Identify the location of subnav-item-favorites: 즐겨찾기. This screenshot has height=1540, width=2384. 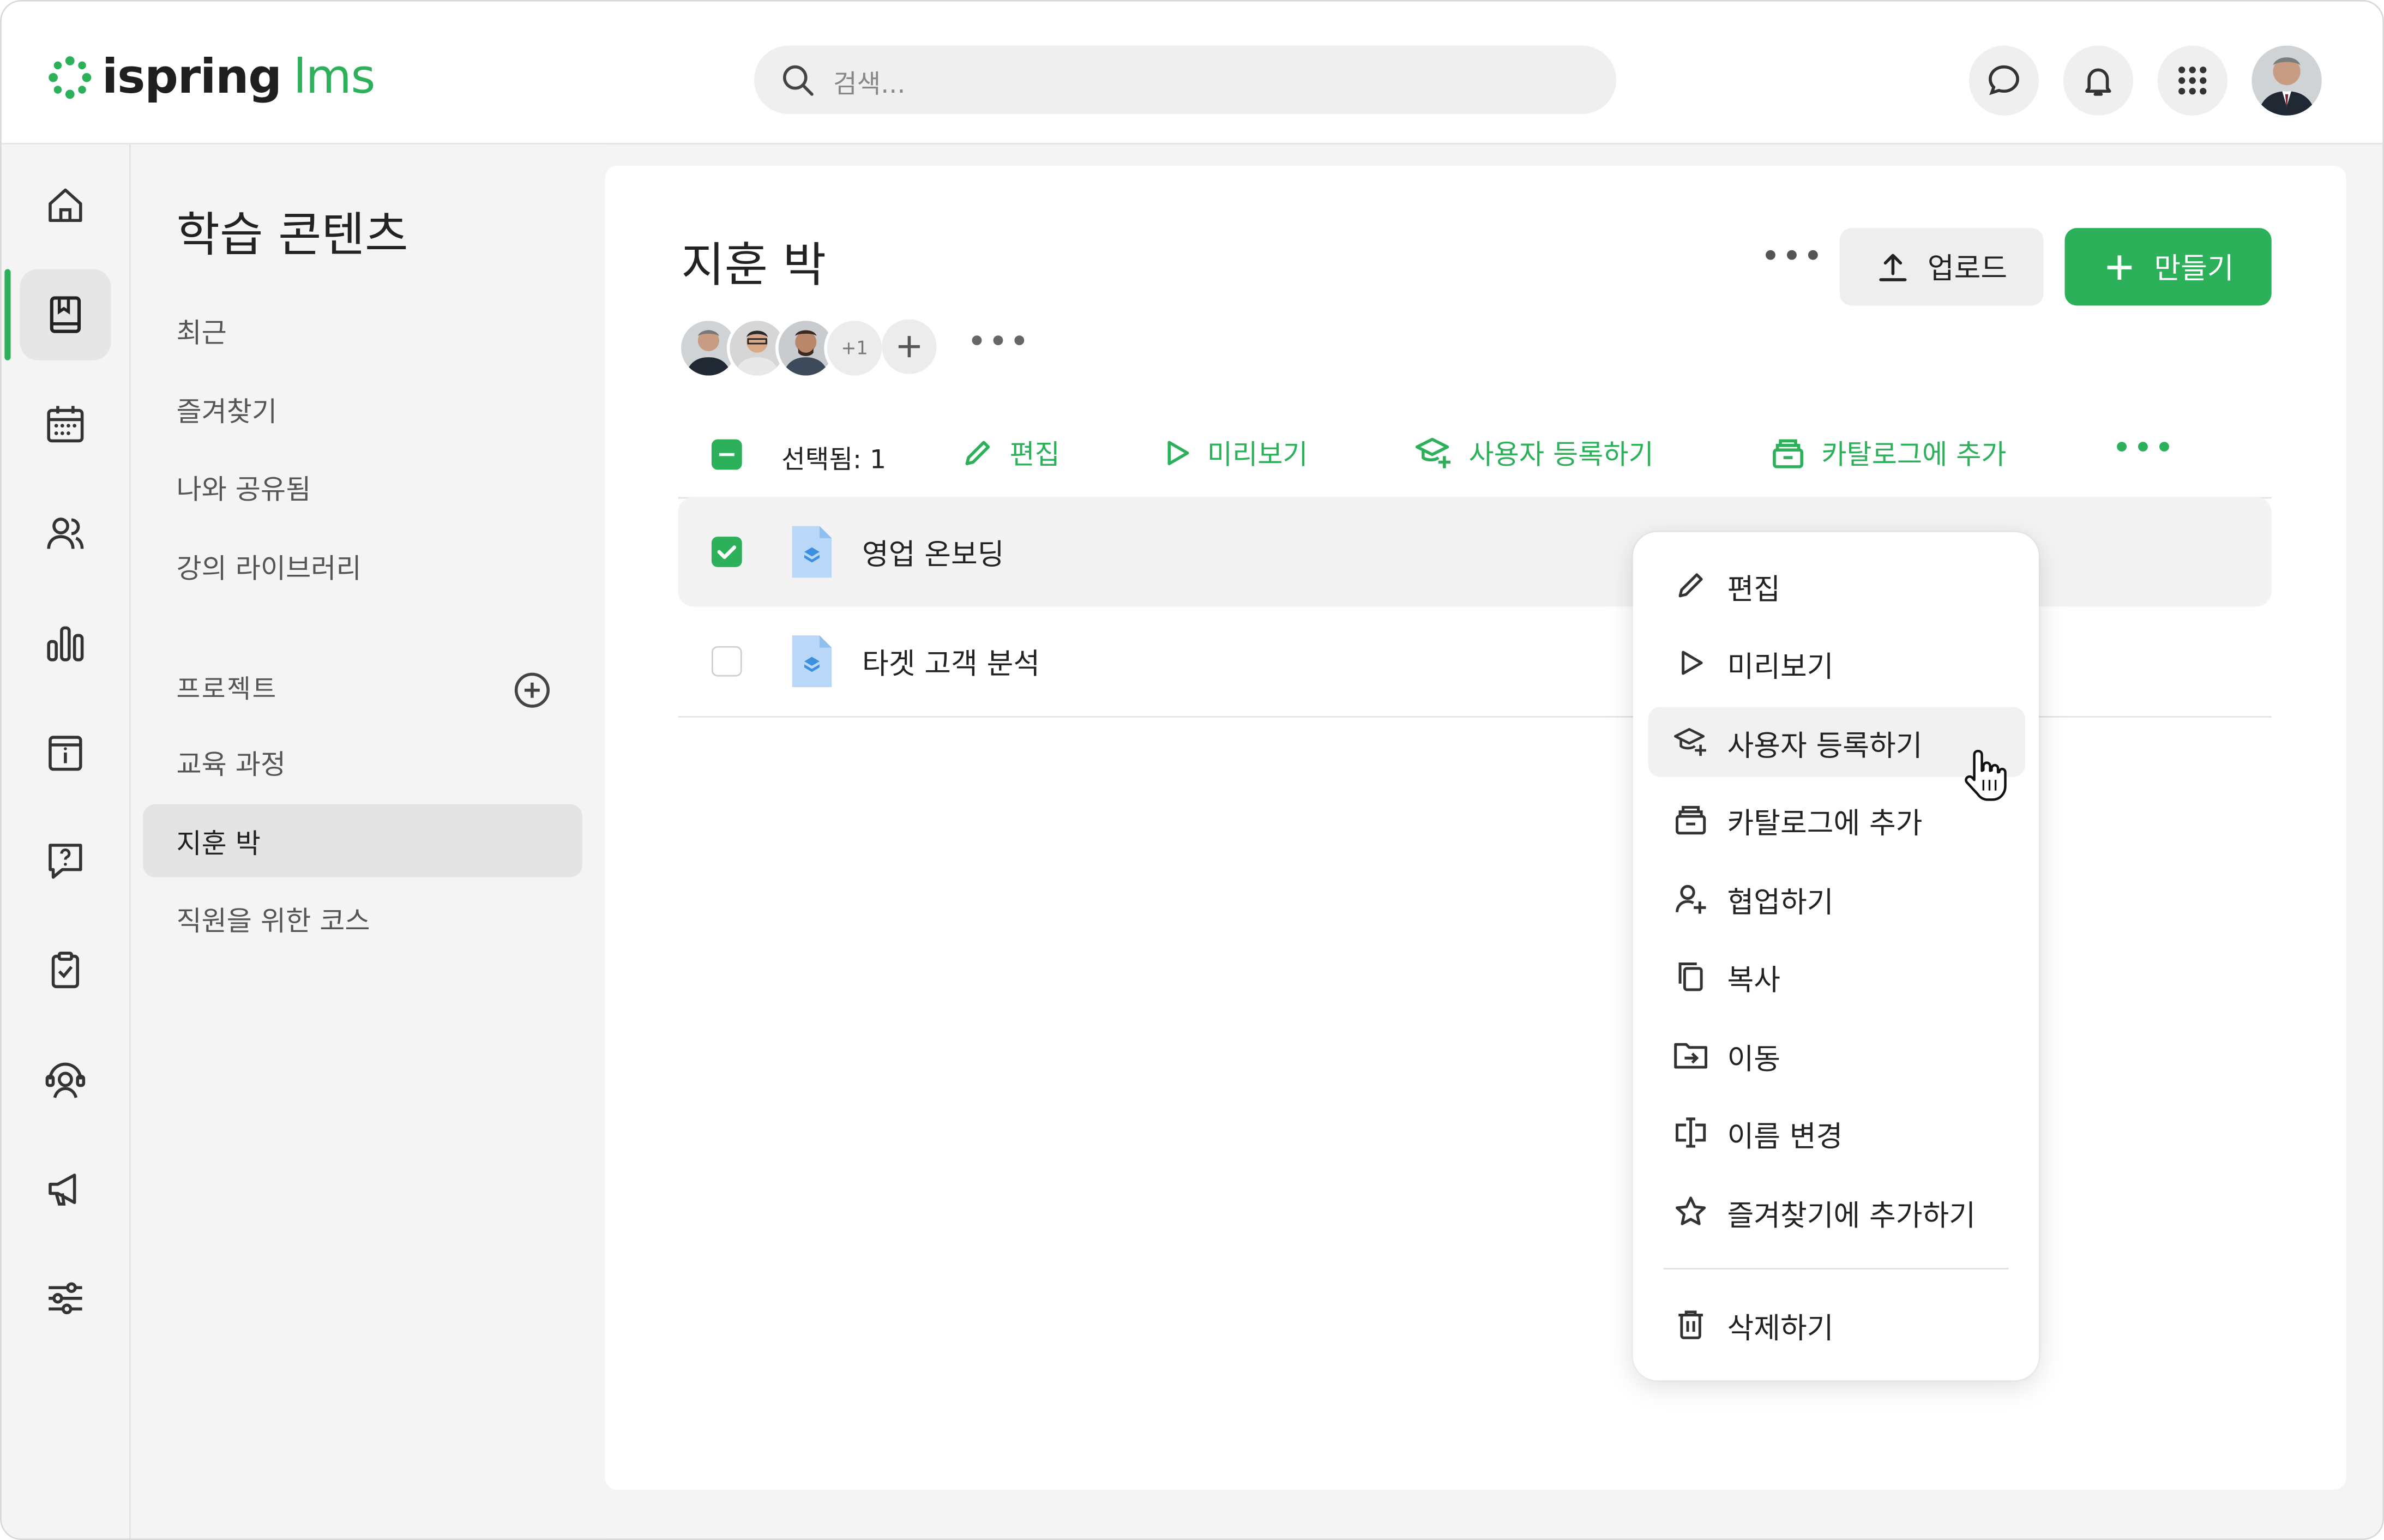
(226, 410).